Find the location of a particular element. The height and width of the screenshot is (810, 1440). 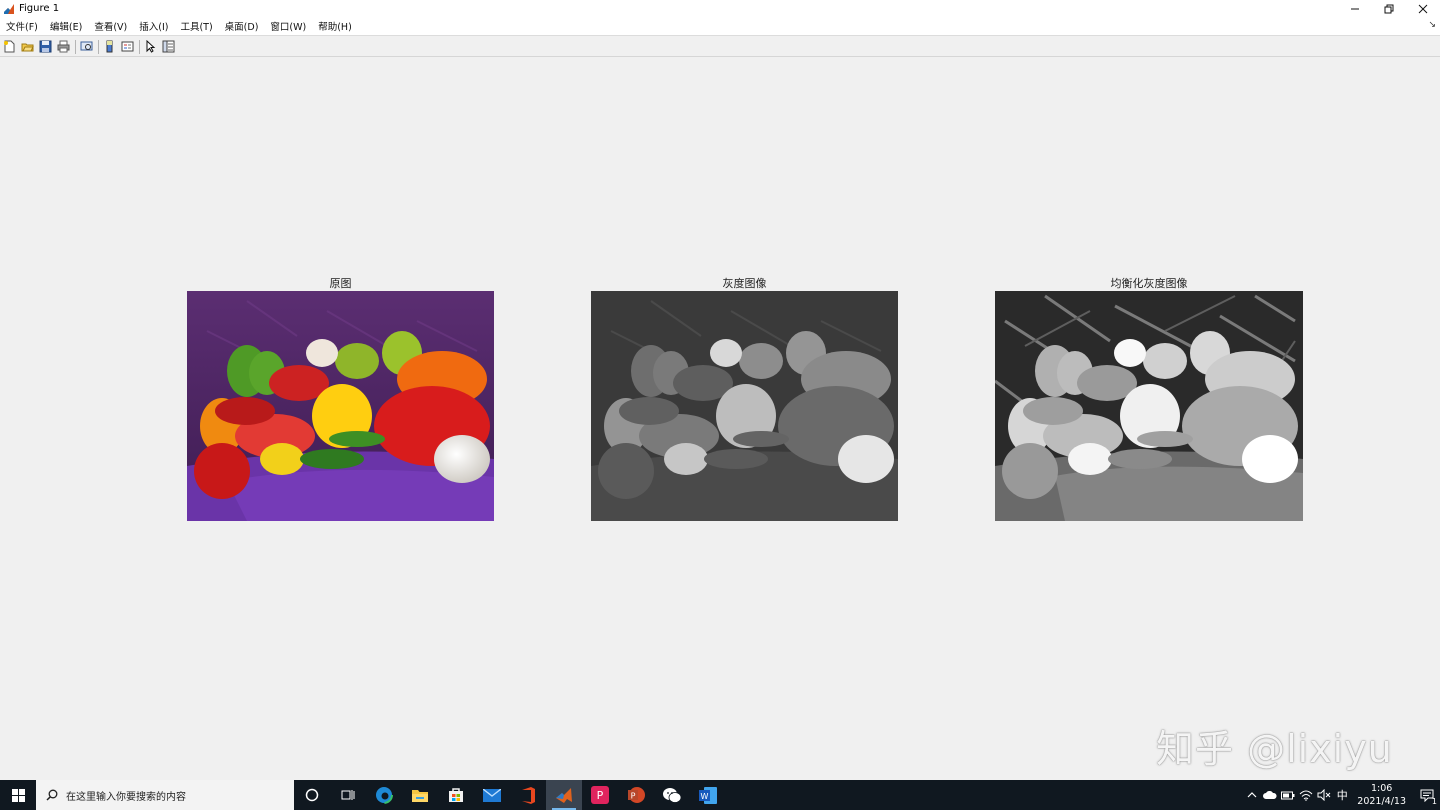

svg-text: W is located at coordinates (705, 796).